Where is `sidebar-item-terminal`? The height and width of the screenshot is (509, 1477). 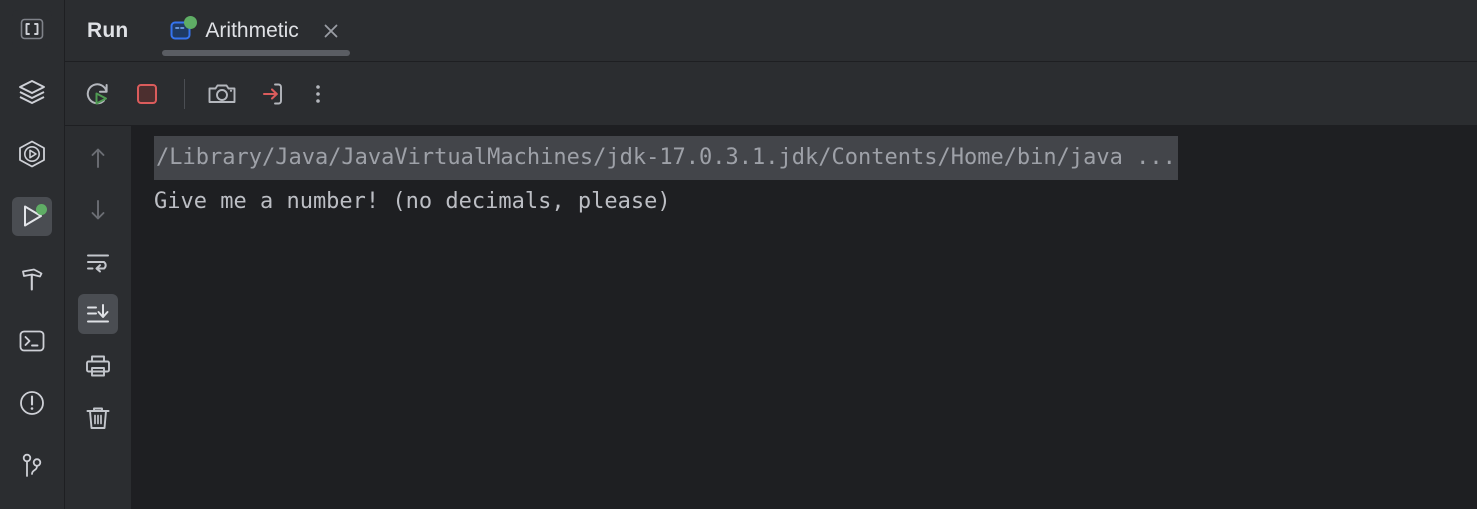 sidebar-item-terminal is located at coordinates (32, 341).